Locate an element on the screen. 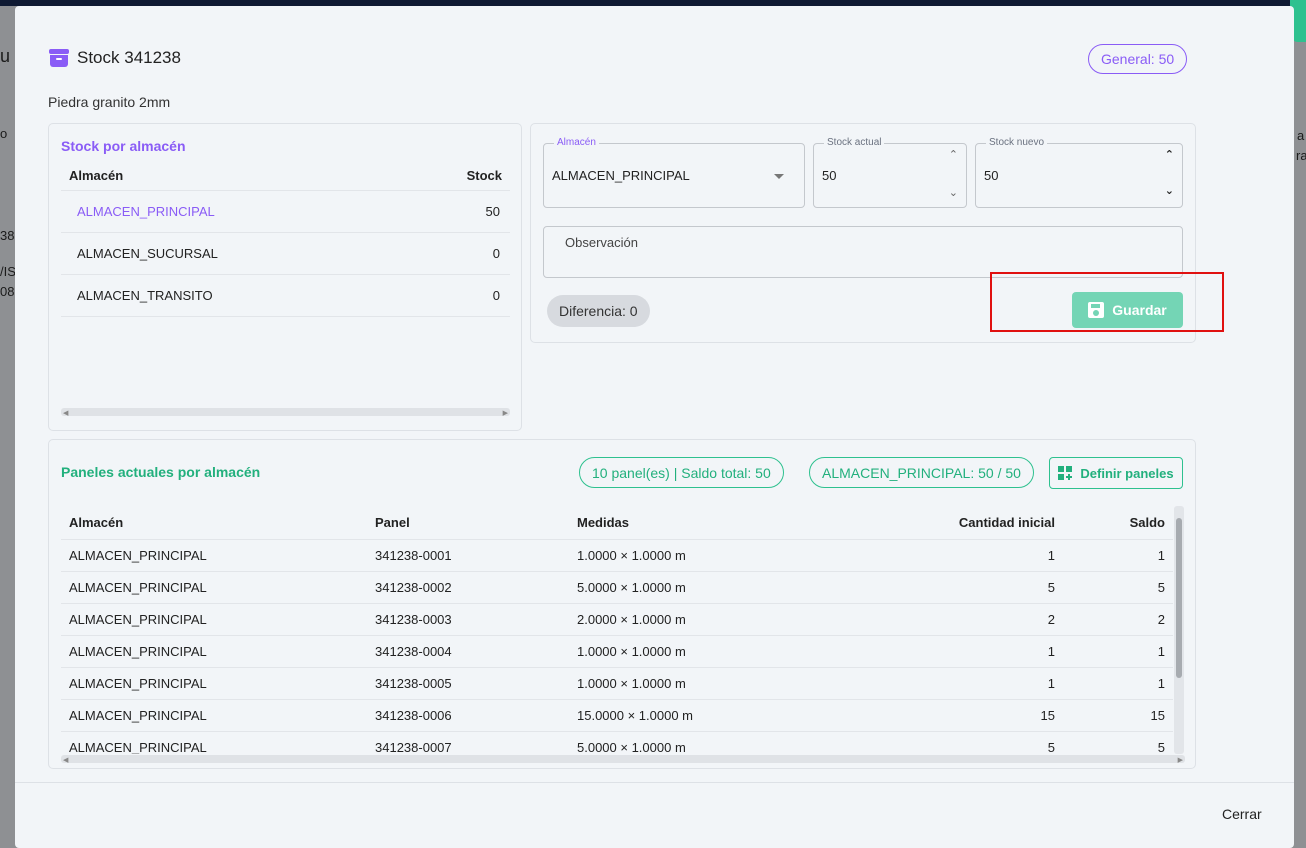 The width and height of the screenshot is (1306, 848). stock-actual-field: Stock actual 50 ⌃ ⌄ is located at coordinates (890, 172).